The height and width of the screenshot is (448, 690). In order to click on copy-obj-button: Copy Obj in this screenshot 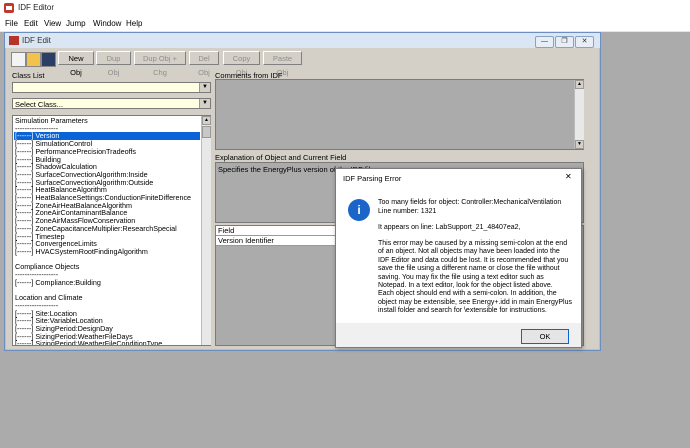, I will do `click(241, 64)`.